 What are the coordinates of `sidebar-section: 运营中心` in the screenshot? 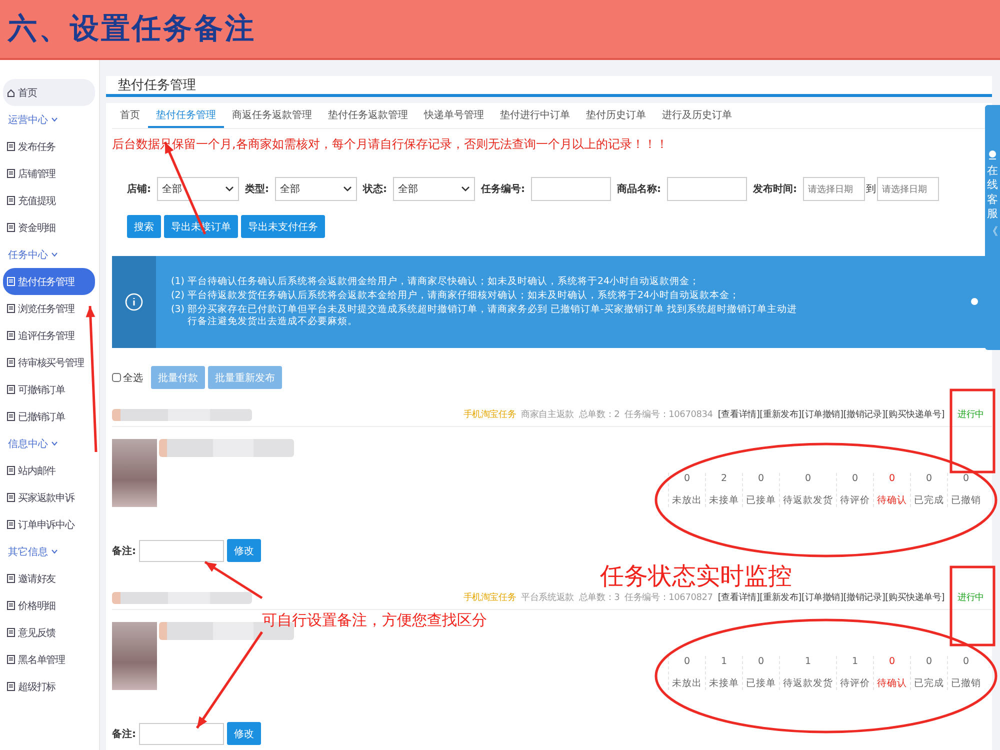 It's located at (49, 119).